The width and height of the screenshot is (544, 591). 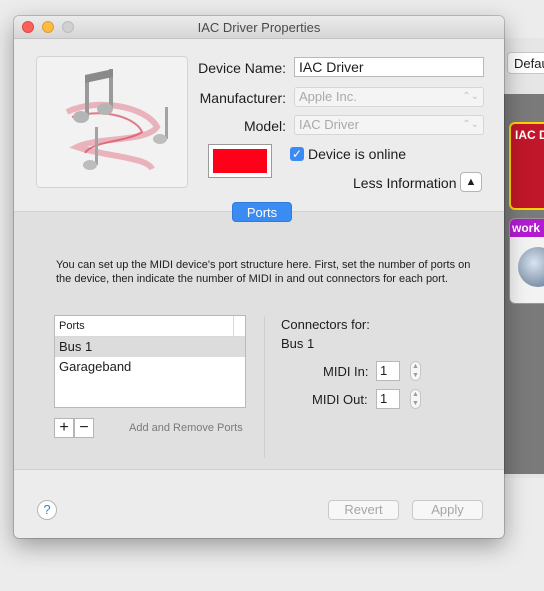 I want to click on device-color-well, so click(x=240, y=161).